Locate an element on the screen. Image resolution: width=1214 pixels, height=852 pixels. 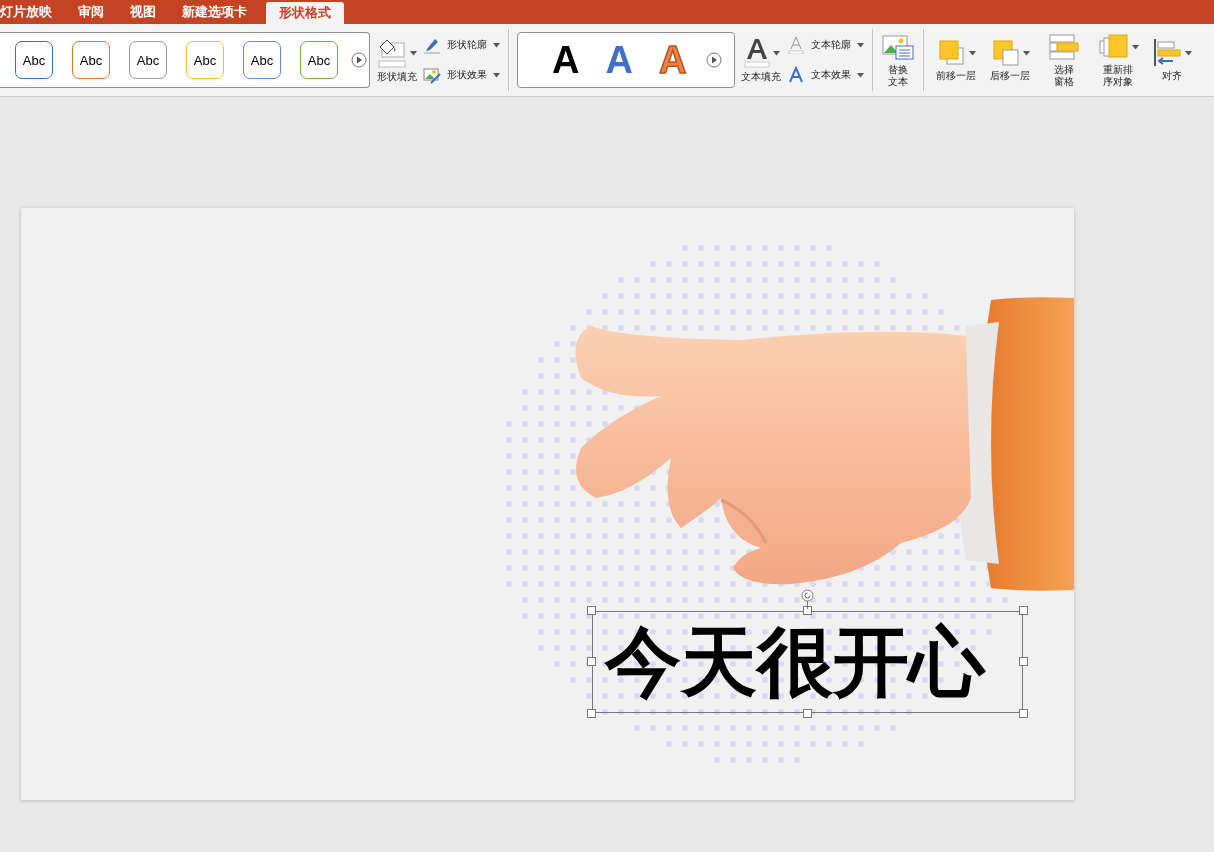
picture-effects-icon is located at coordinates (432, 75).